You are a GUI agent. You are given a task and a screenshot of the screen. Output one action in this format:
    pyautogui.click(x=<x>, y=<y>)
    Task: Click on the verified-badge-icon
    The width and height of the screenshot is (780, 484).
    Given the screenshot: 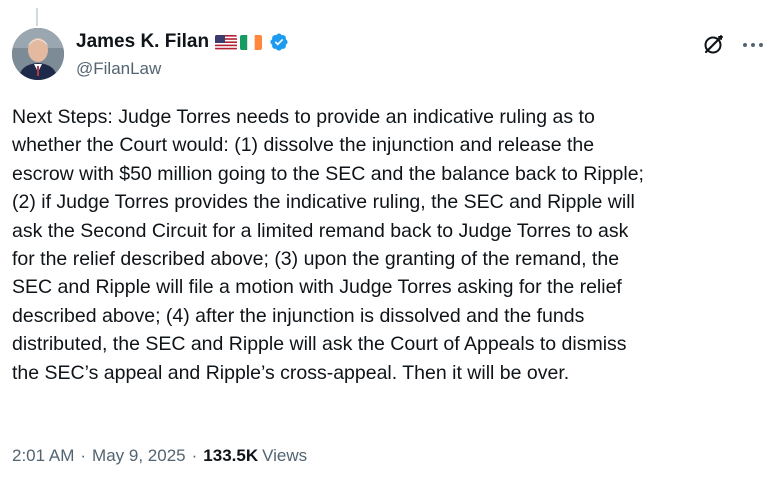 What is the action you would take?
    pyautogui.click(x=279, y=42)
    